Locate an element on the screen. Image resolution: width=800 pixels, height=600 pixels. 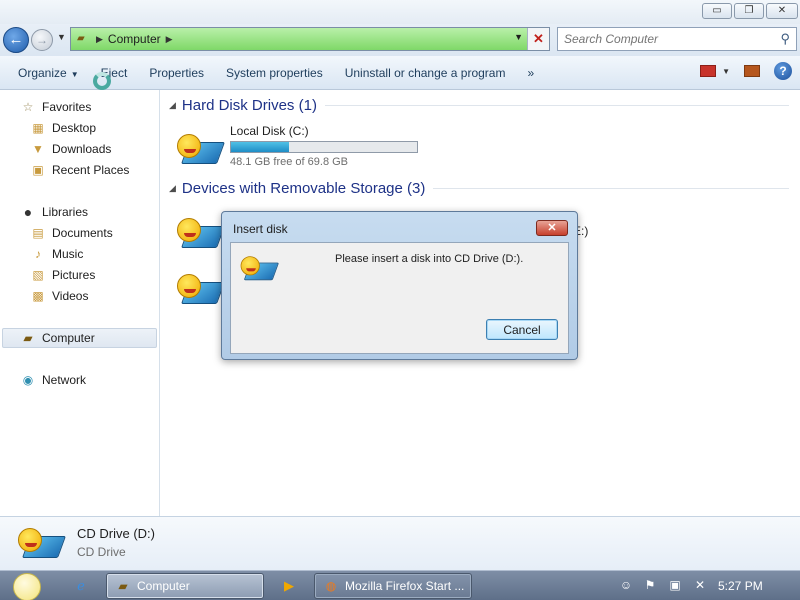
videos-icon: ▩ is located at coordinates (38, 296).